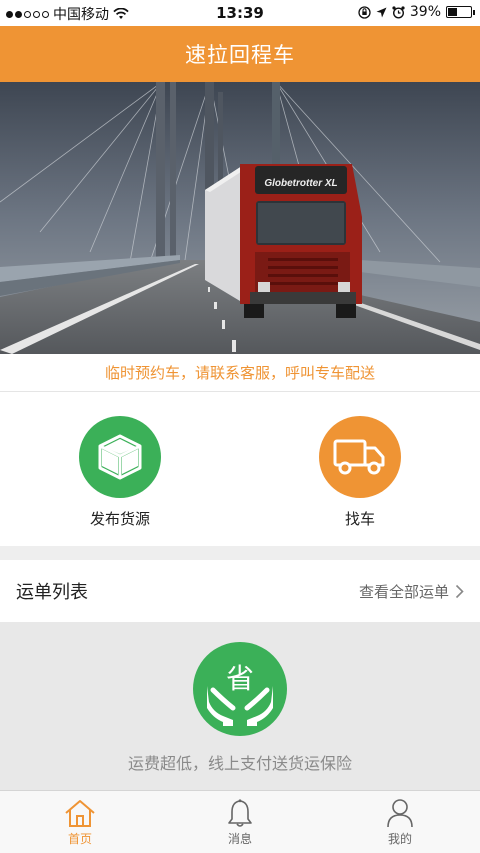 The width and height of the screenshot is (480, 853). I want to click on page-title: 速拉回程车, so click(240, 55).